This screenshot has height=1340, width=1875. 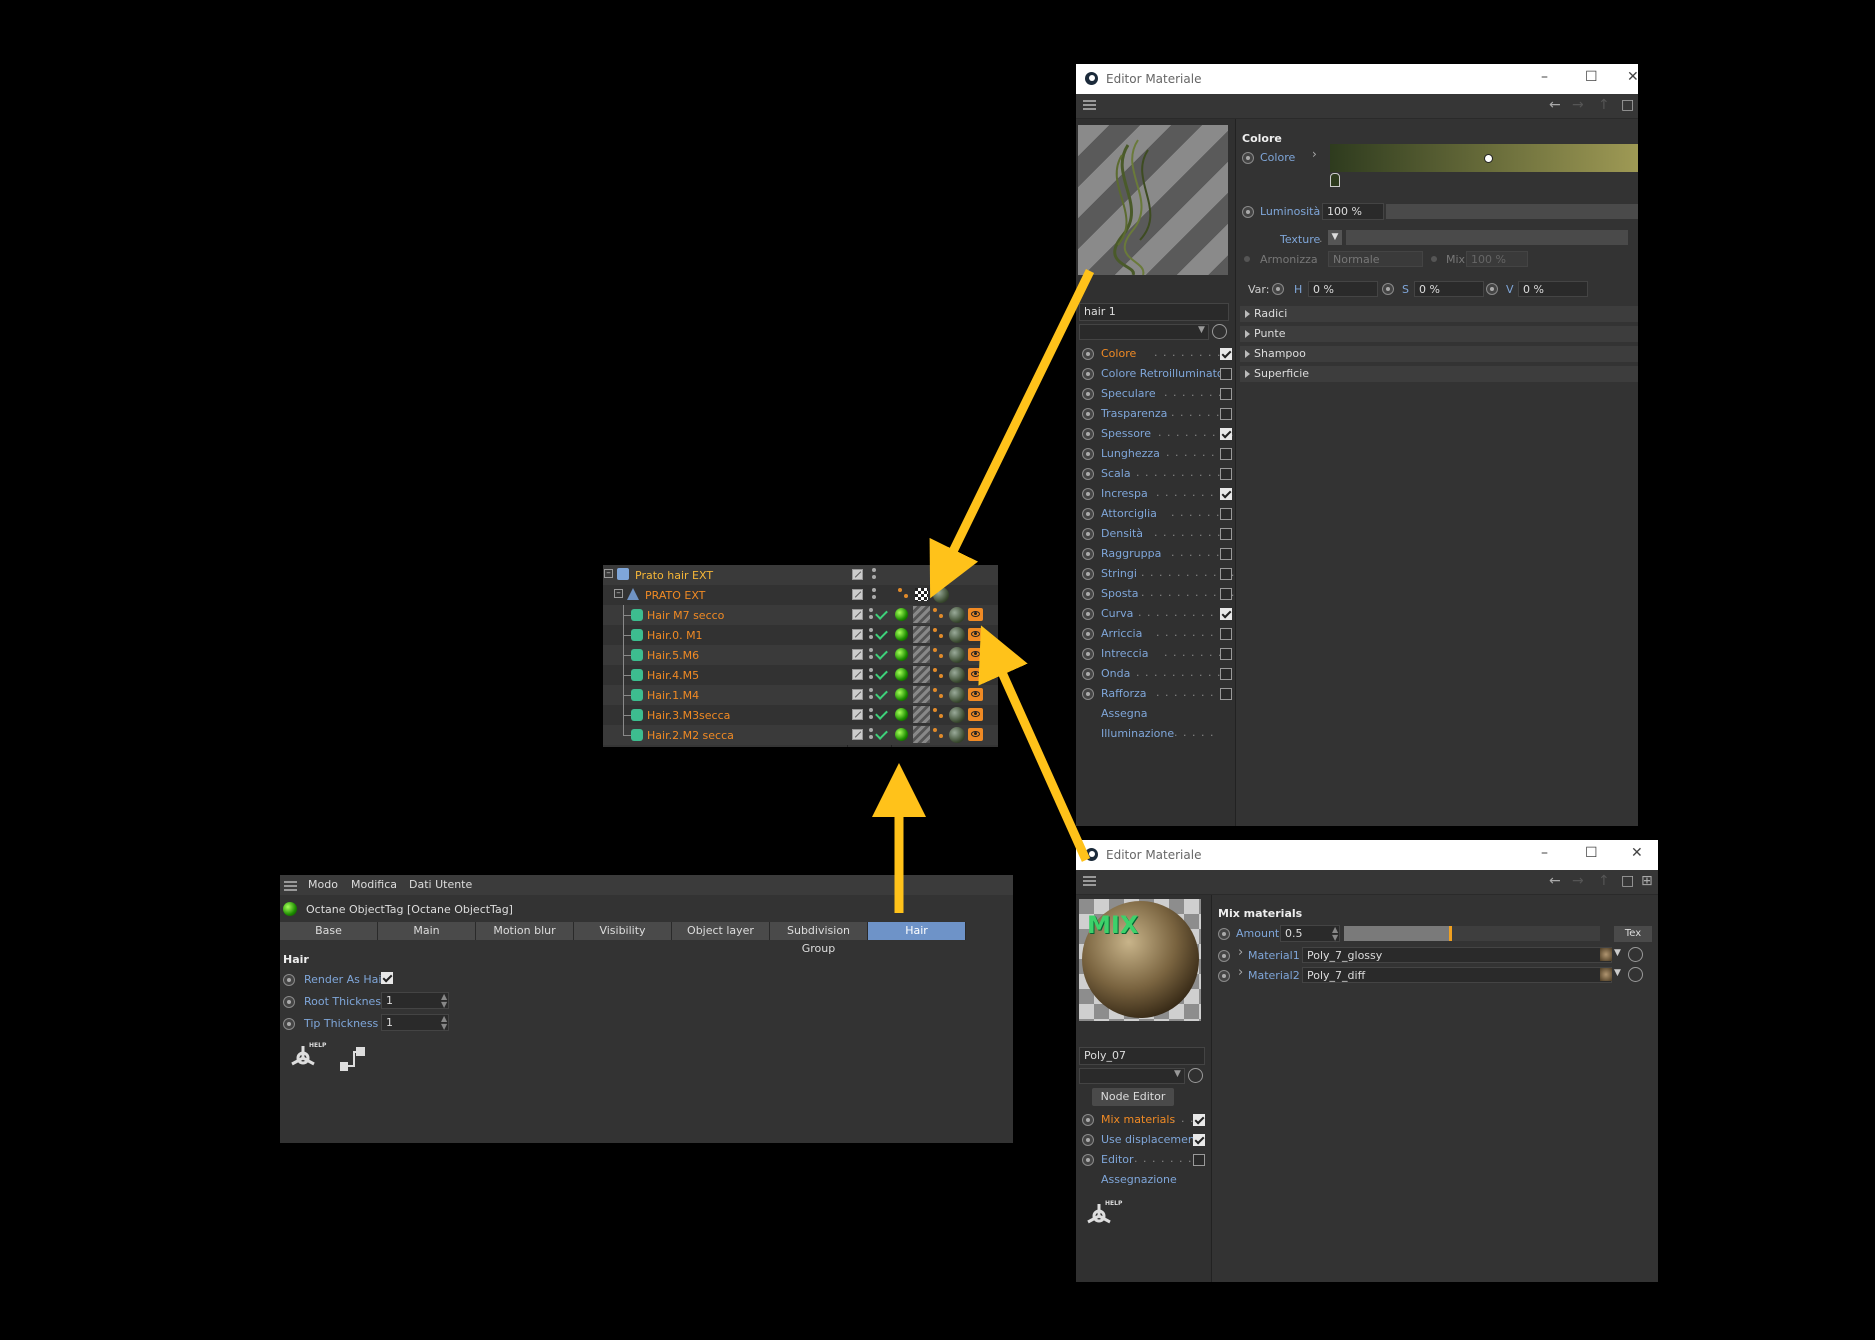 I want to click on menu-modo: Modo, so click(x=323, y=884).